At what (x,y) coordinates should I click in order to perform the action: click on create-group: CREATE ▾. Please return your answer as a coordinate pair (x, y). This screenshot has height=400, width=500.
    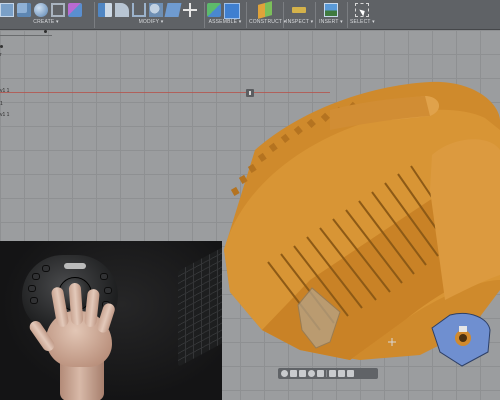
    Looking at the image, I should click on (46, 15).